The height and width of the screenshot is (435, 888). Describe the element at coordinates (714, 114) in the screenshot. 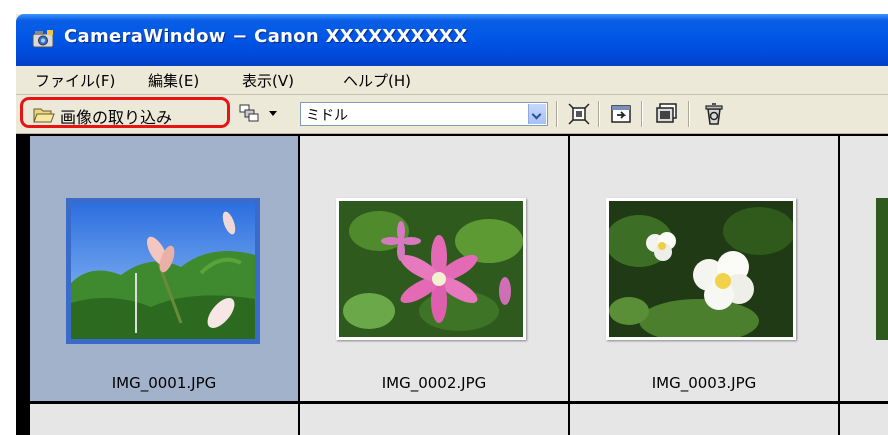

I see `trash-icon` at that location.